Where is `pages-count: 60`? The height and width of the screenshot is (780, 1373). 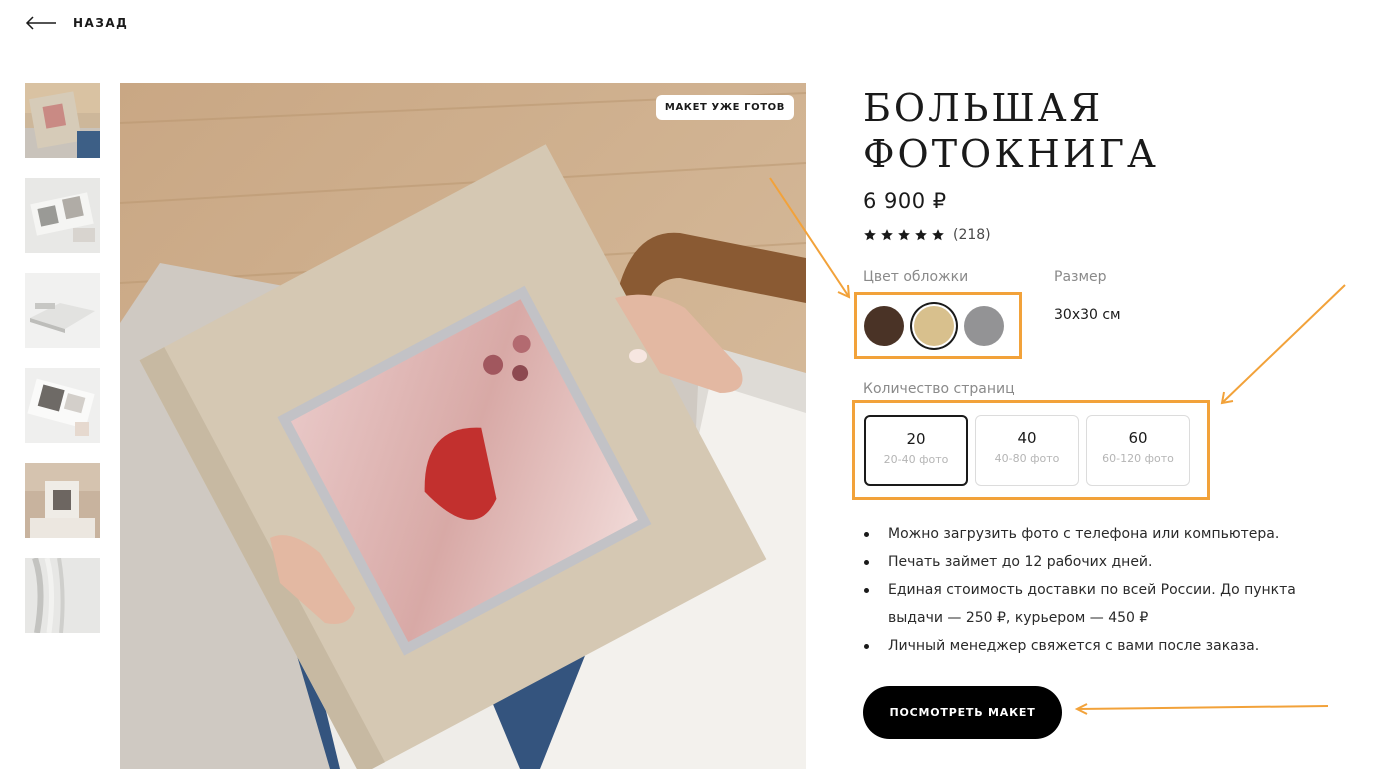
pages-count: 60 is located at coordinates (1138, 437).